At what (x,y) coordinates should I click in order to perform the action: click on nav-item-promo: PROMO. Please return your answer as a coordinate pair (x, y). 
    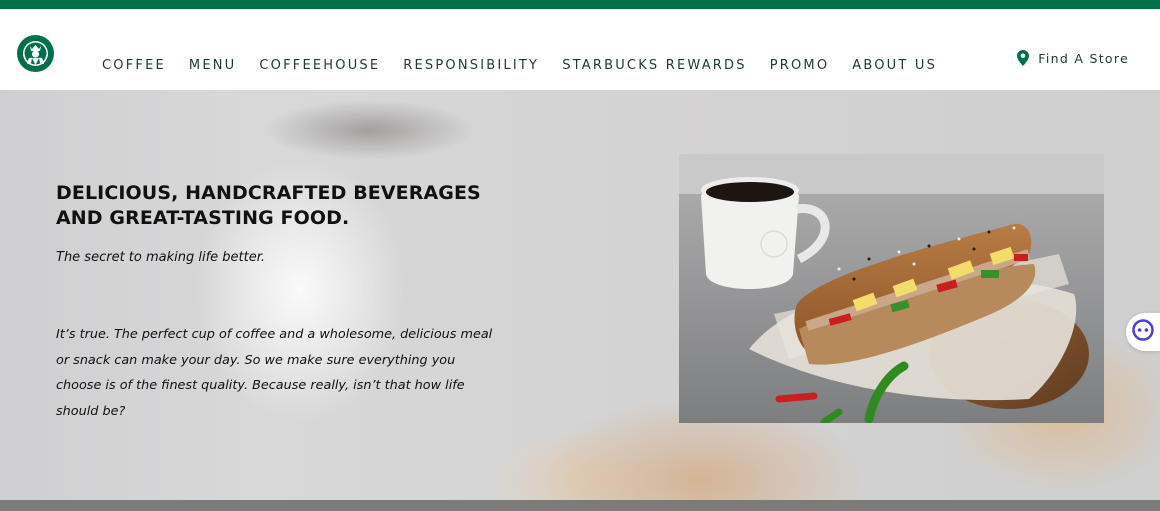
    Looking at the image, I should click on (800, 65).